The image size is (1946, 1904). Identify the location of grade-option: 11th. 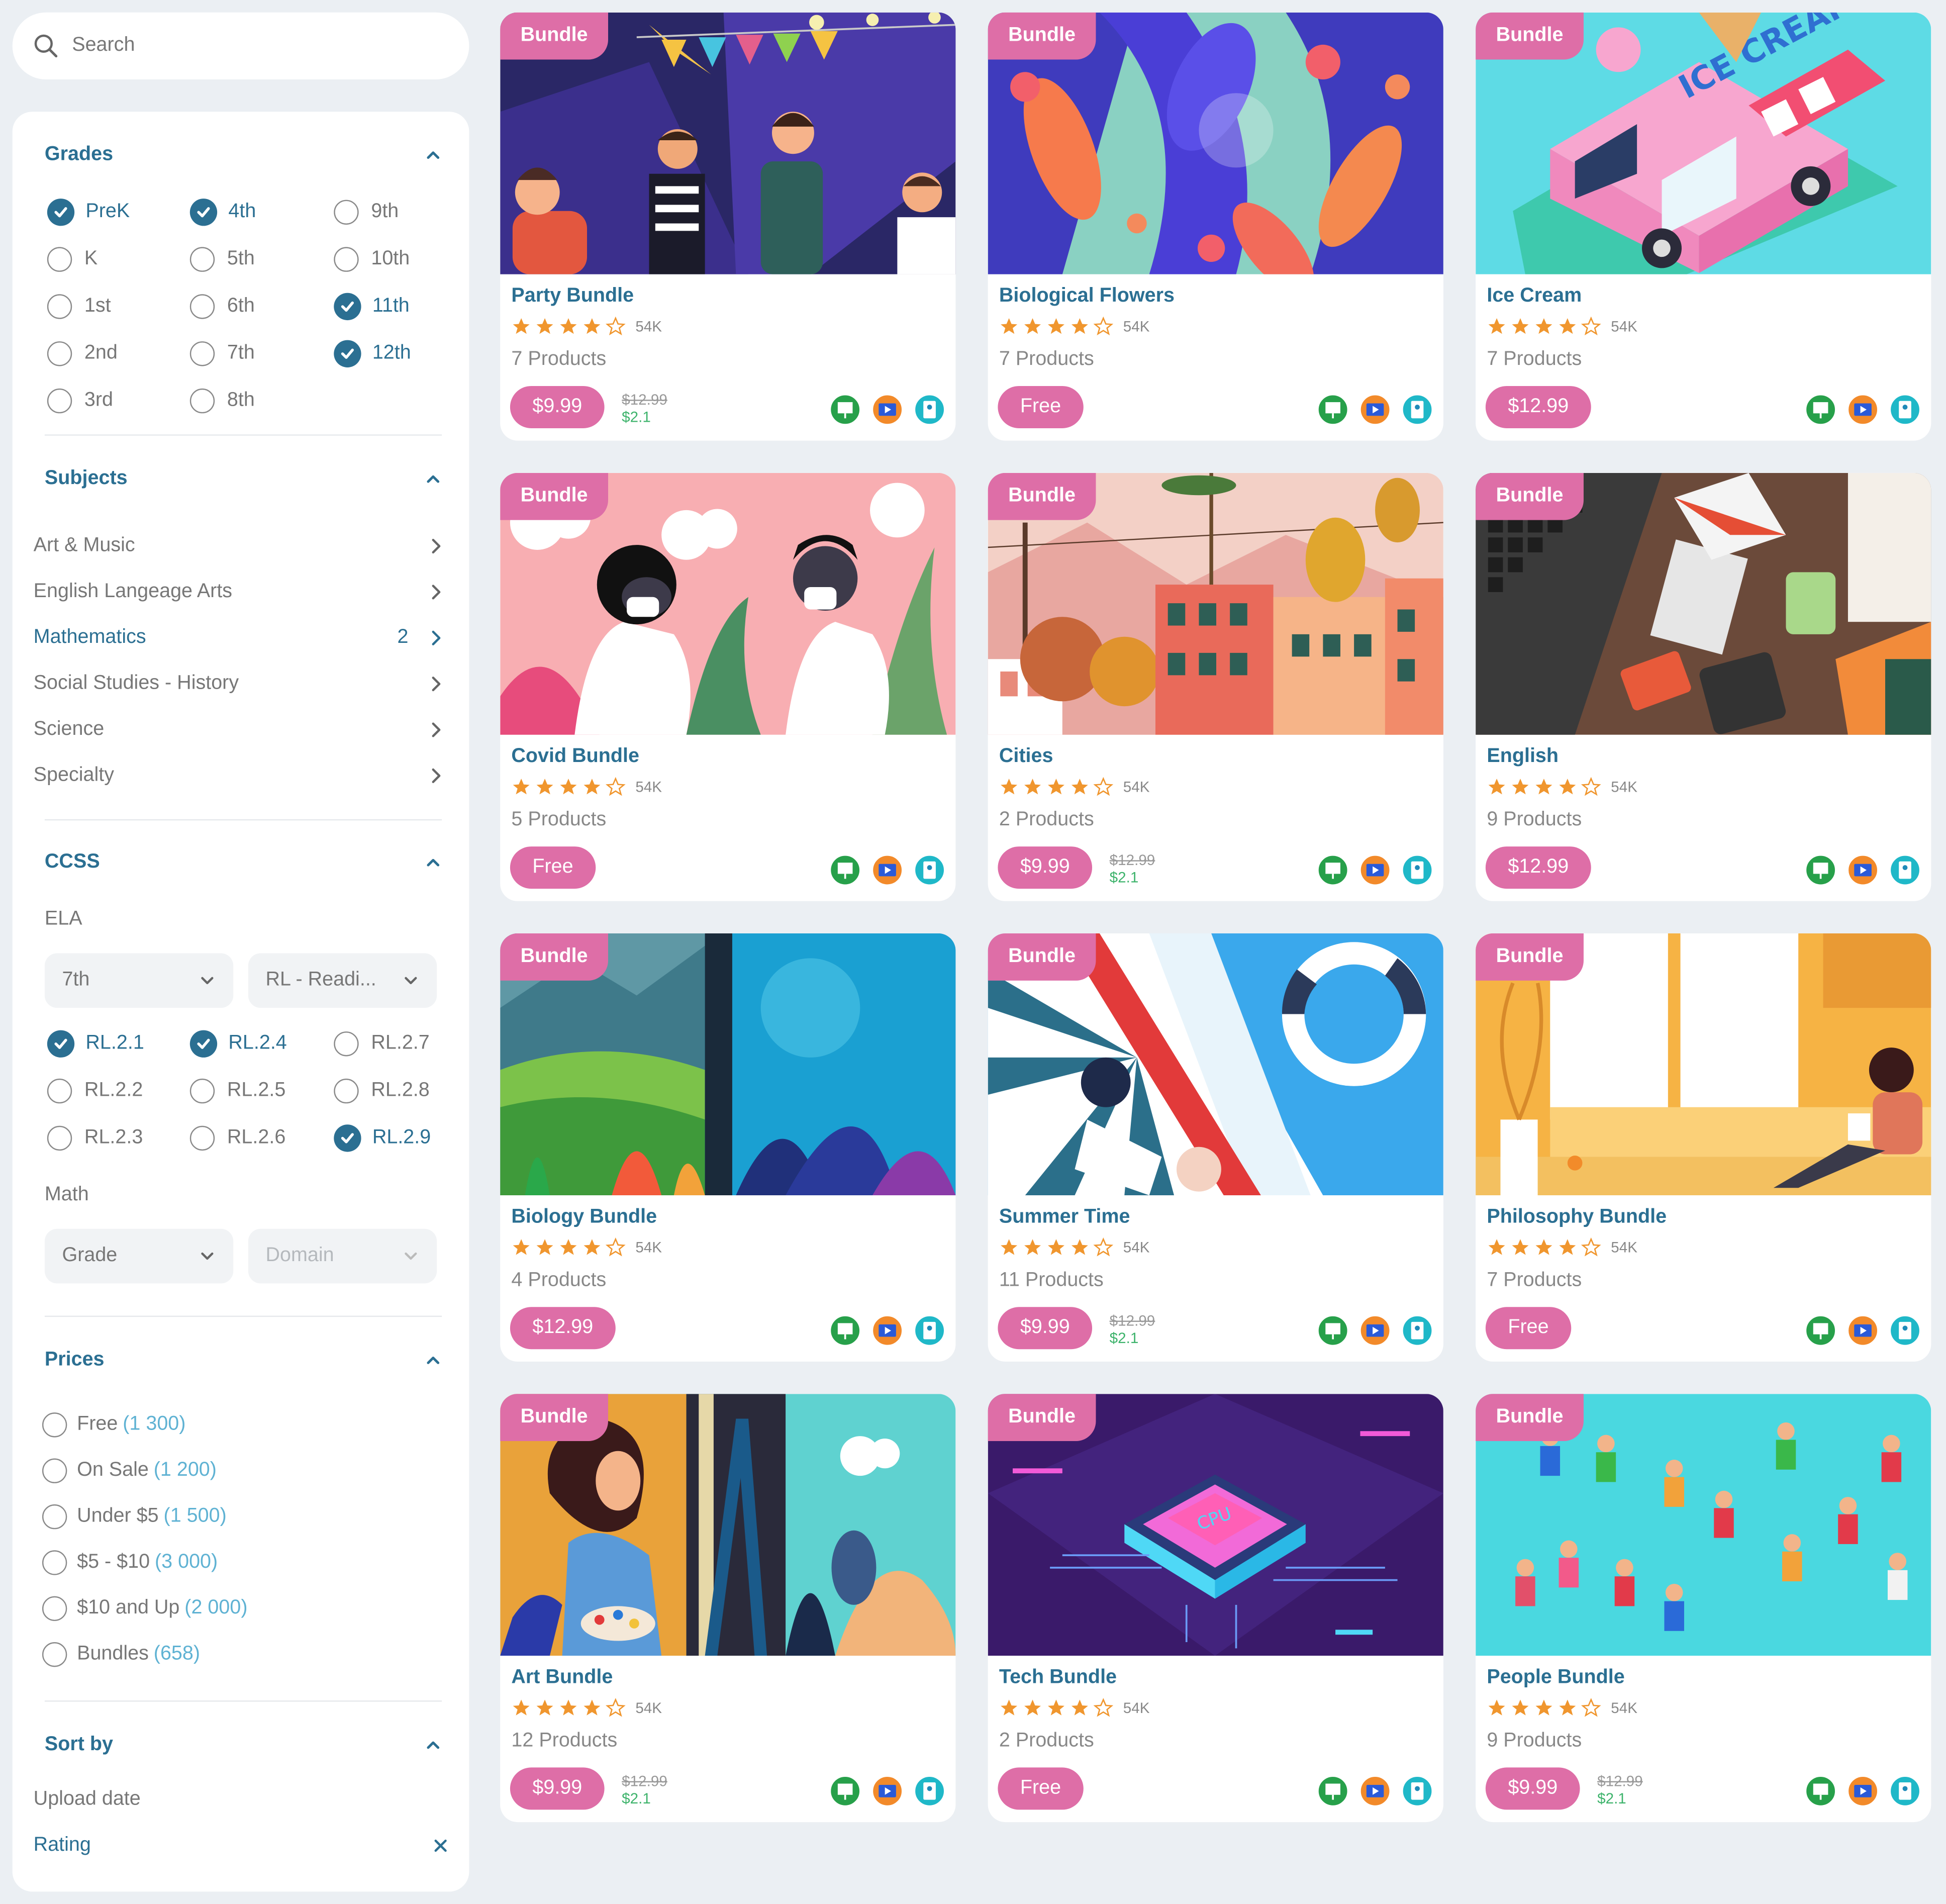
(395, 307).